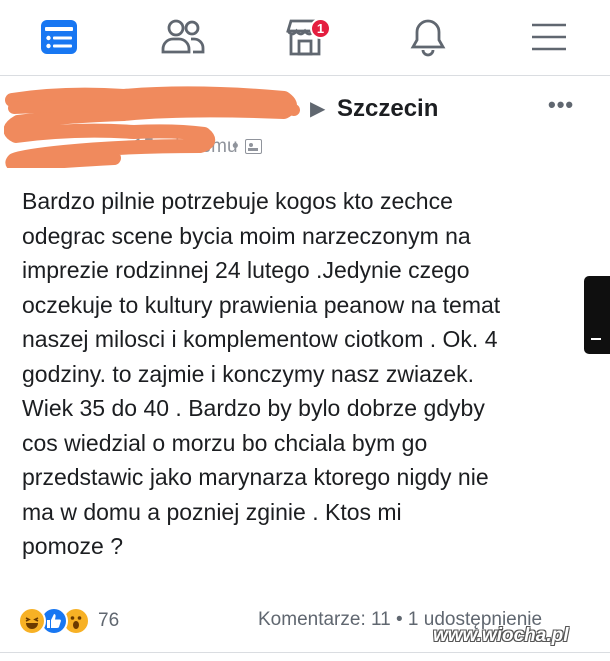  I want to click on redaction-scribble, so click(152, 127).